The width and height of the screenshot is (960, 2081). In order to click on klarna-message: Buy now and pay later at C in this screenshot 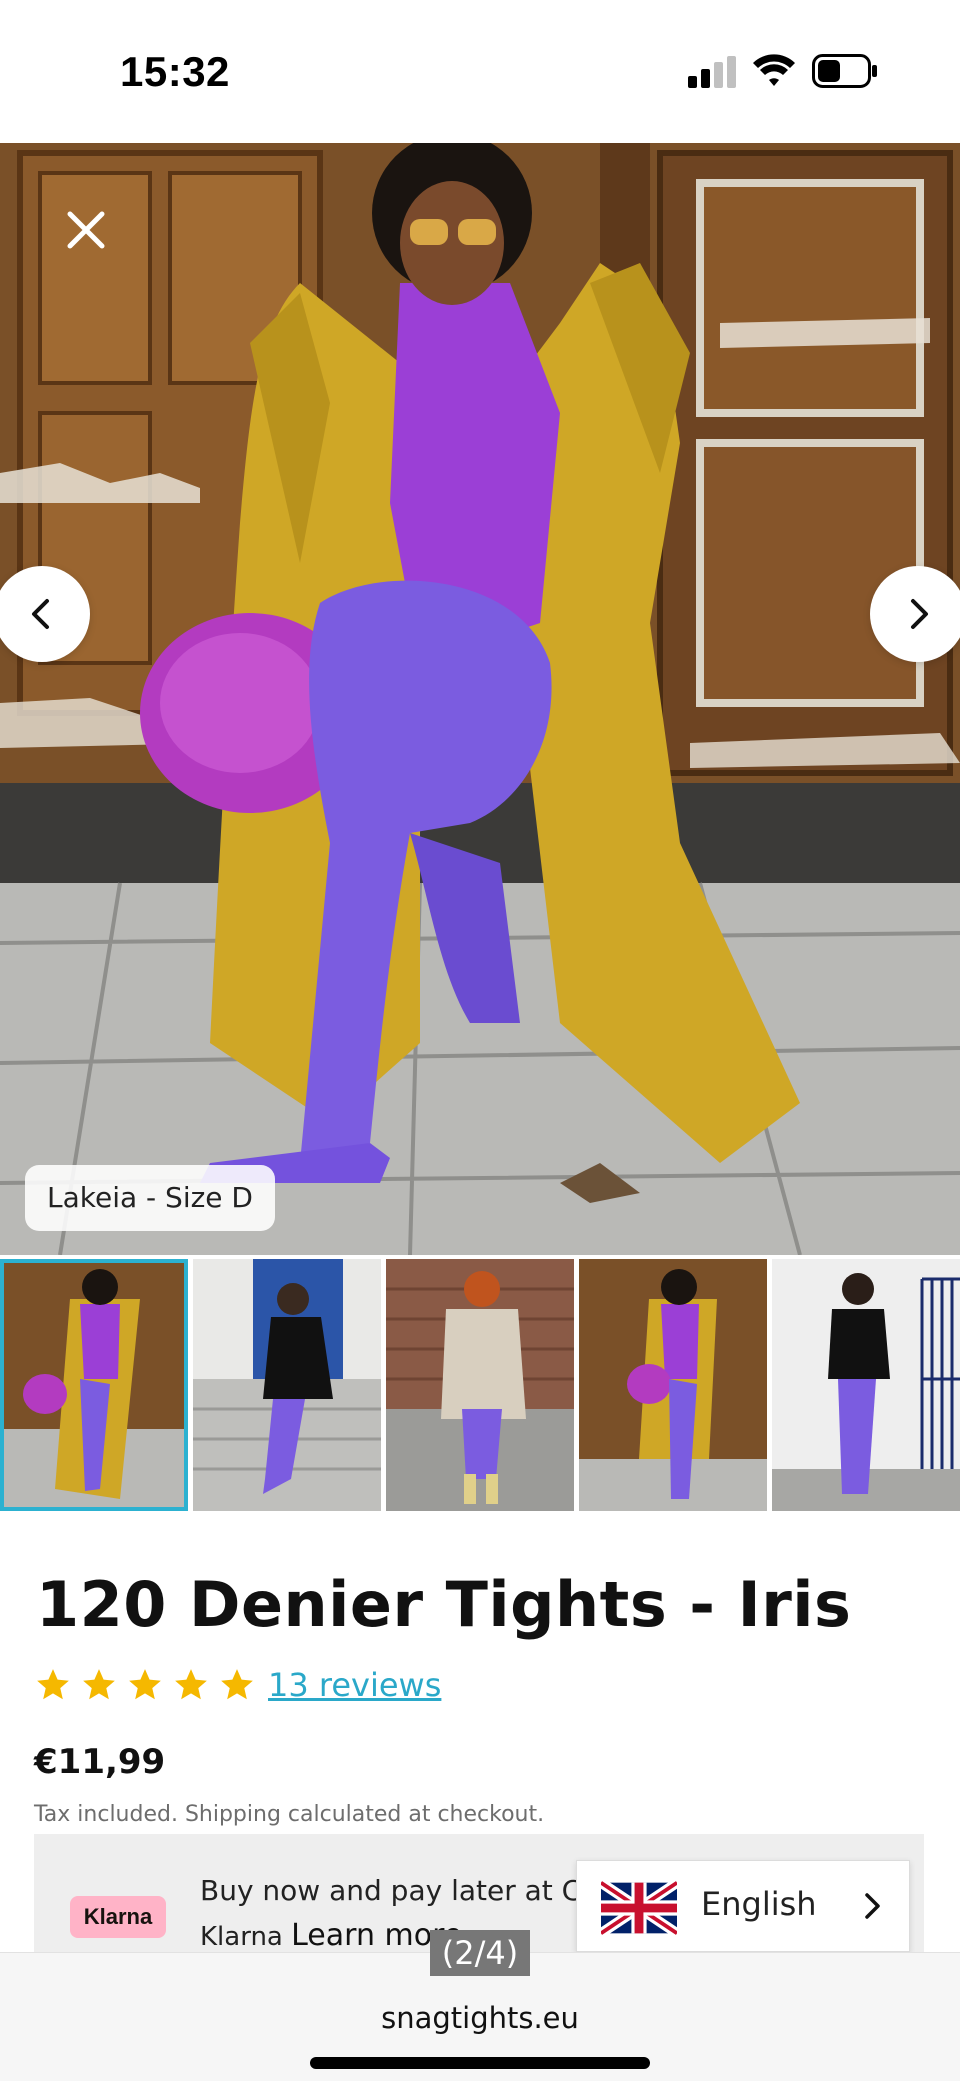, I will do `click(391, 1890)`.